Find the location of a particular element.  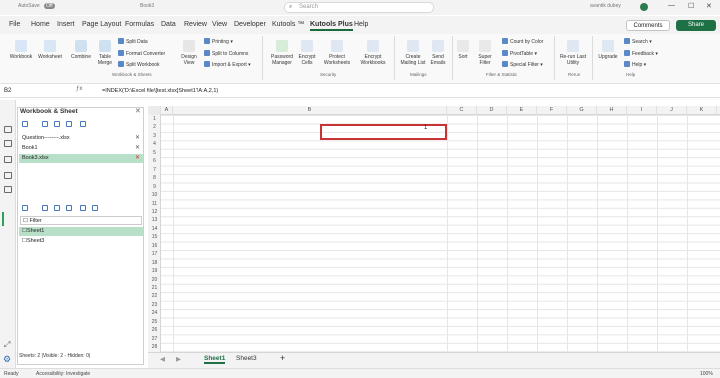

row-header: 18 is located at coordinates (154, 263).